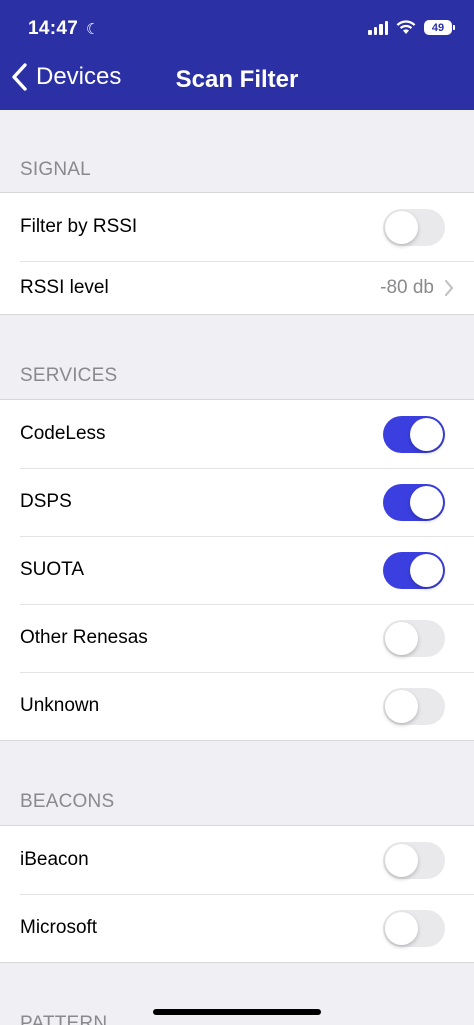 The height and width of the screenshot is (1025, 474). I want to click on ibeacon-toggle, so click(414, 860).